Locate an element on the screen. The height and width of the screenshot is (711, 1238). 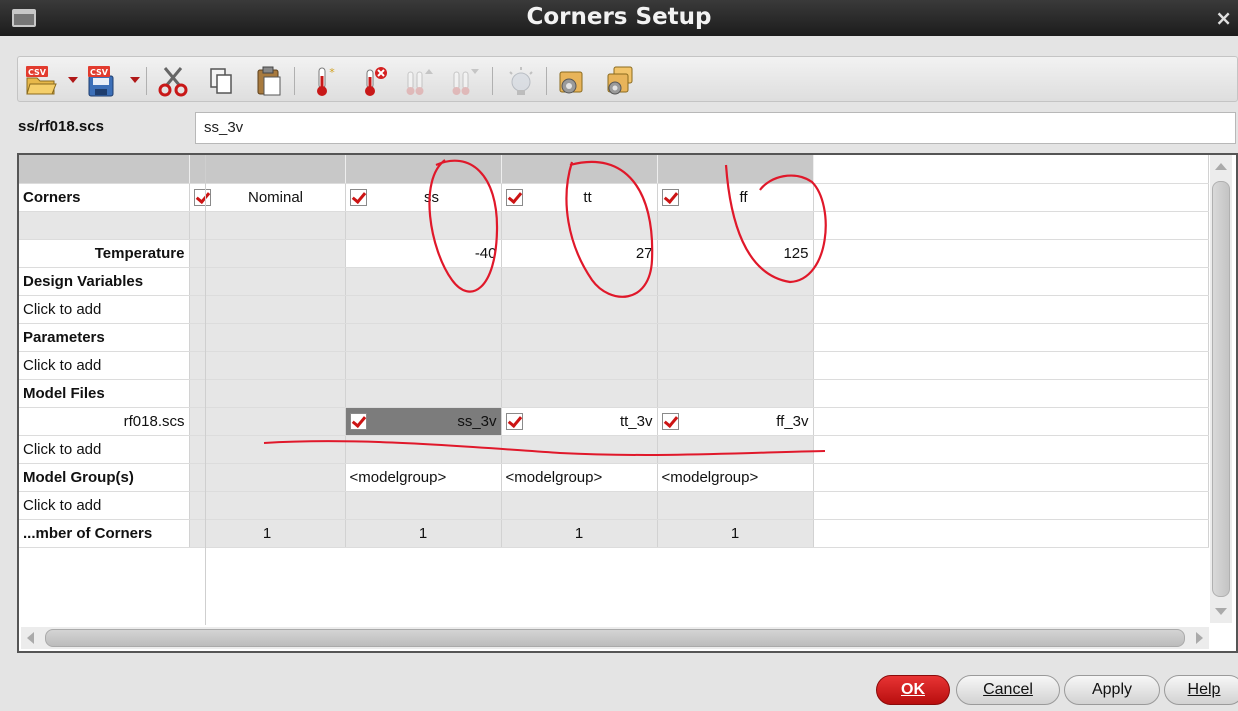
model-group-cell is located at coordinates (267, 477).